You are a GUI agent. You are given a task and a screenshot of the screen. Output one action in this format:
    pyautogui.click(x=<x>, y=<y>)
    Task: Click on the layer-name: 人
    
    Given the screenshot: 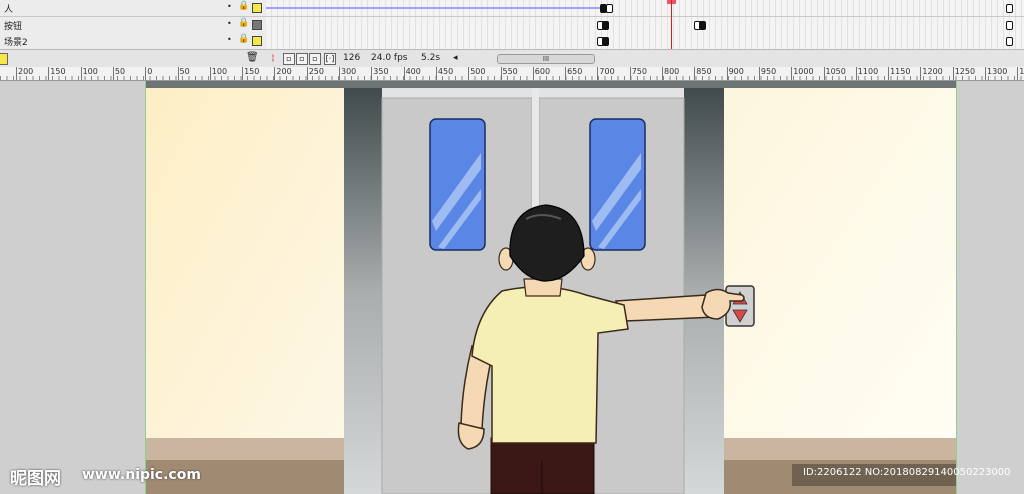 What is the action you would take?
    pyautogui.click(x=9, y=10)
    